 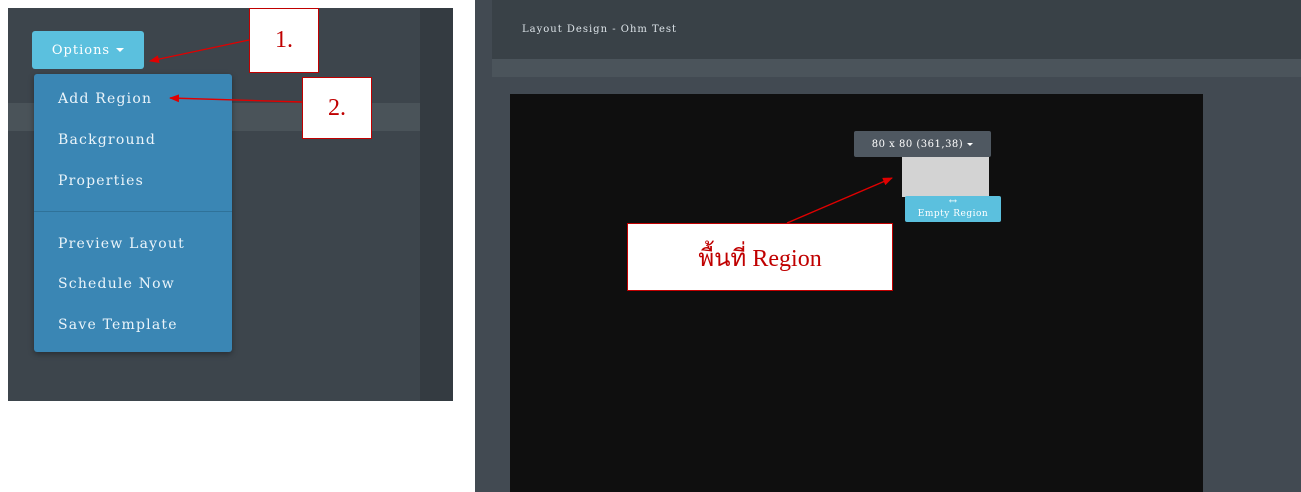 I want to click on options-button-label: Options, so click(x=81, y=50).